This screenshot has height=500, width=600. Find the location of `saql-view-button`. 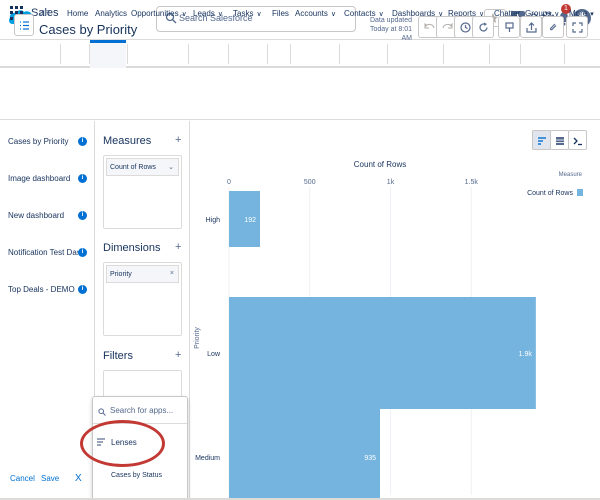

saql-view-button is located at coordinates (577, 140).